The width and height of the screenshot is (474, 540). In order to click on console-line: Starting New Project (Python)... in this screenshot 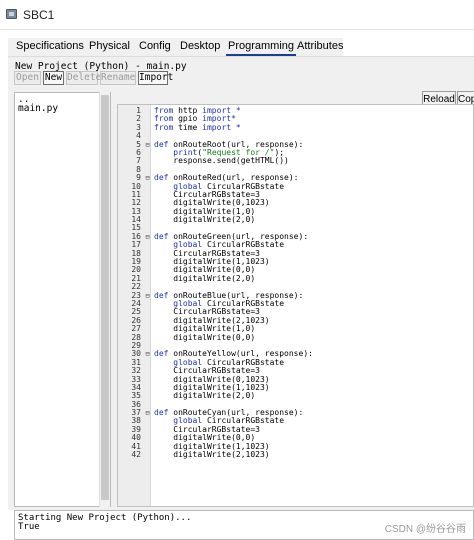, I will do `click(105, 518)`.